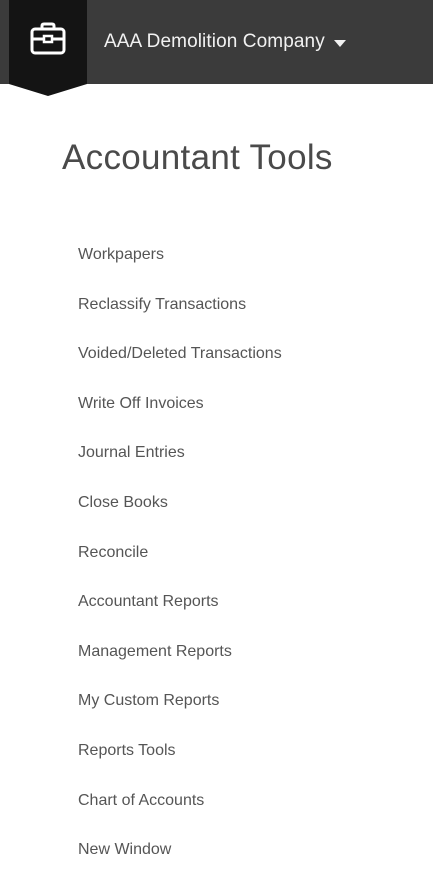 The image size is (433, 875). What do you see at coordinates (48, 38) in the screenshot?
I see `briefcase-icon` at bounding box center [48, 38].